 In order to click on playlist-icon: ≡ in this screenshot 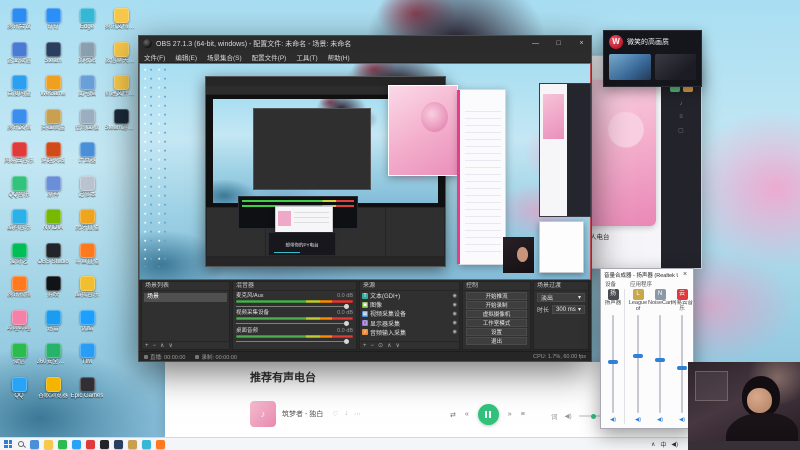, I will do `click(523, 414)`.